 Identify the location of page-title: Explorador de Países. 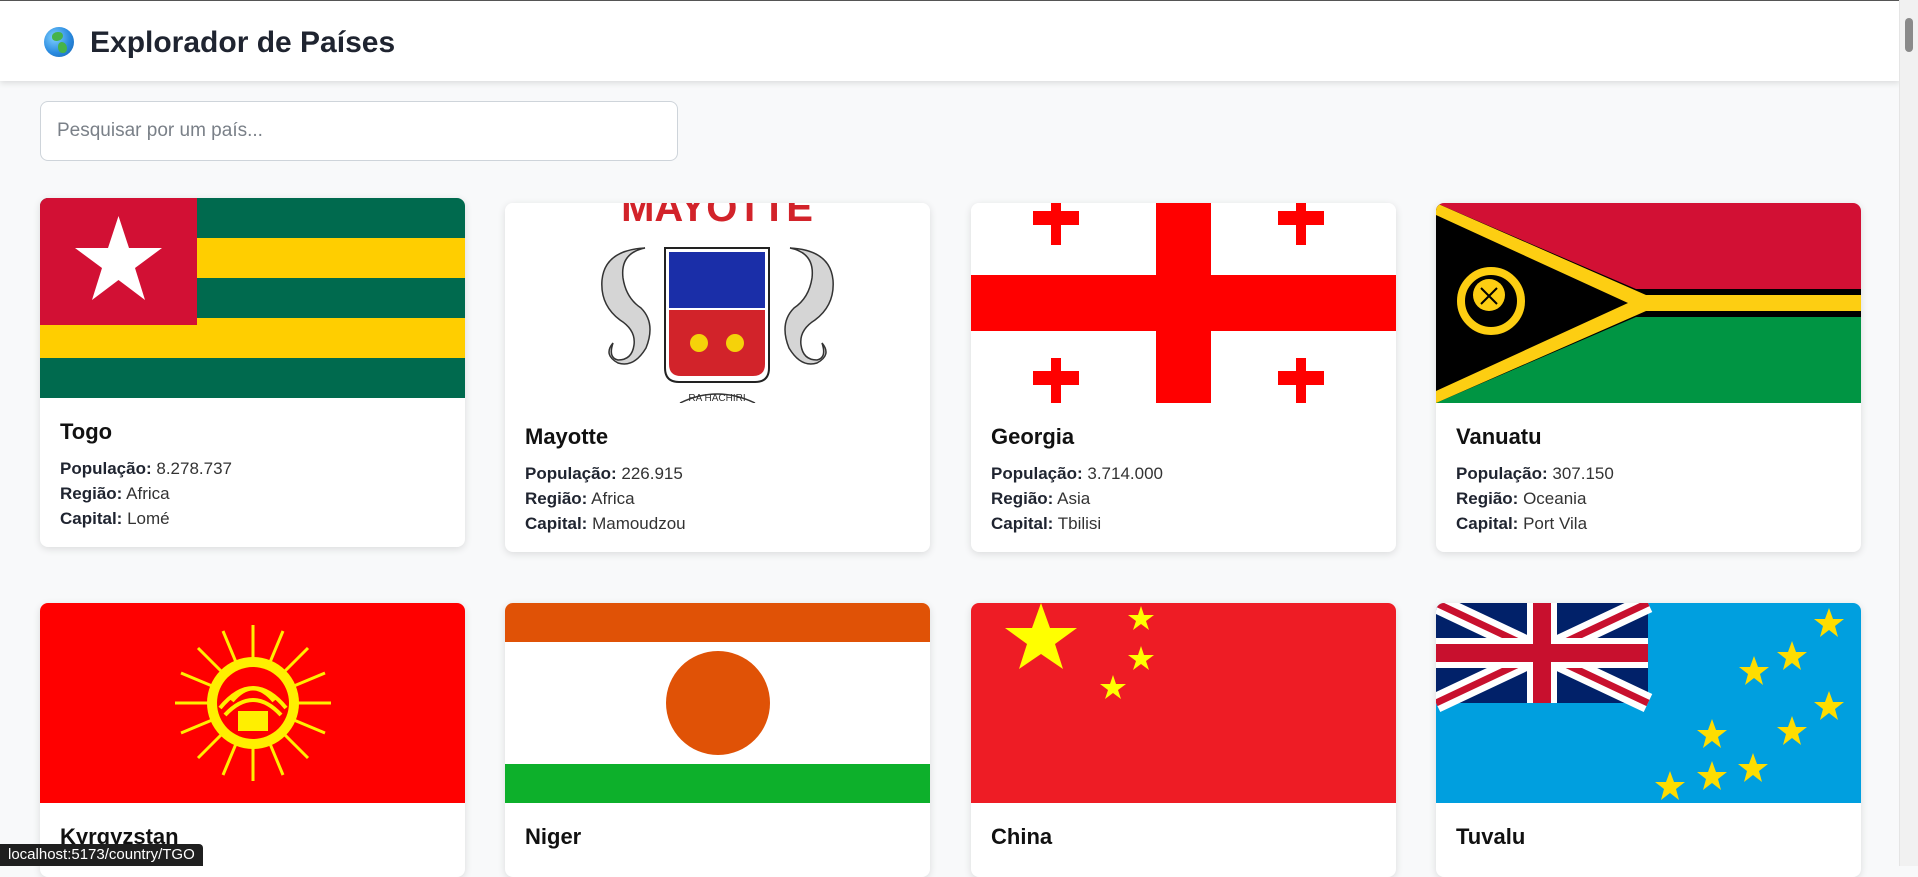
(243, 42).